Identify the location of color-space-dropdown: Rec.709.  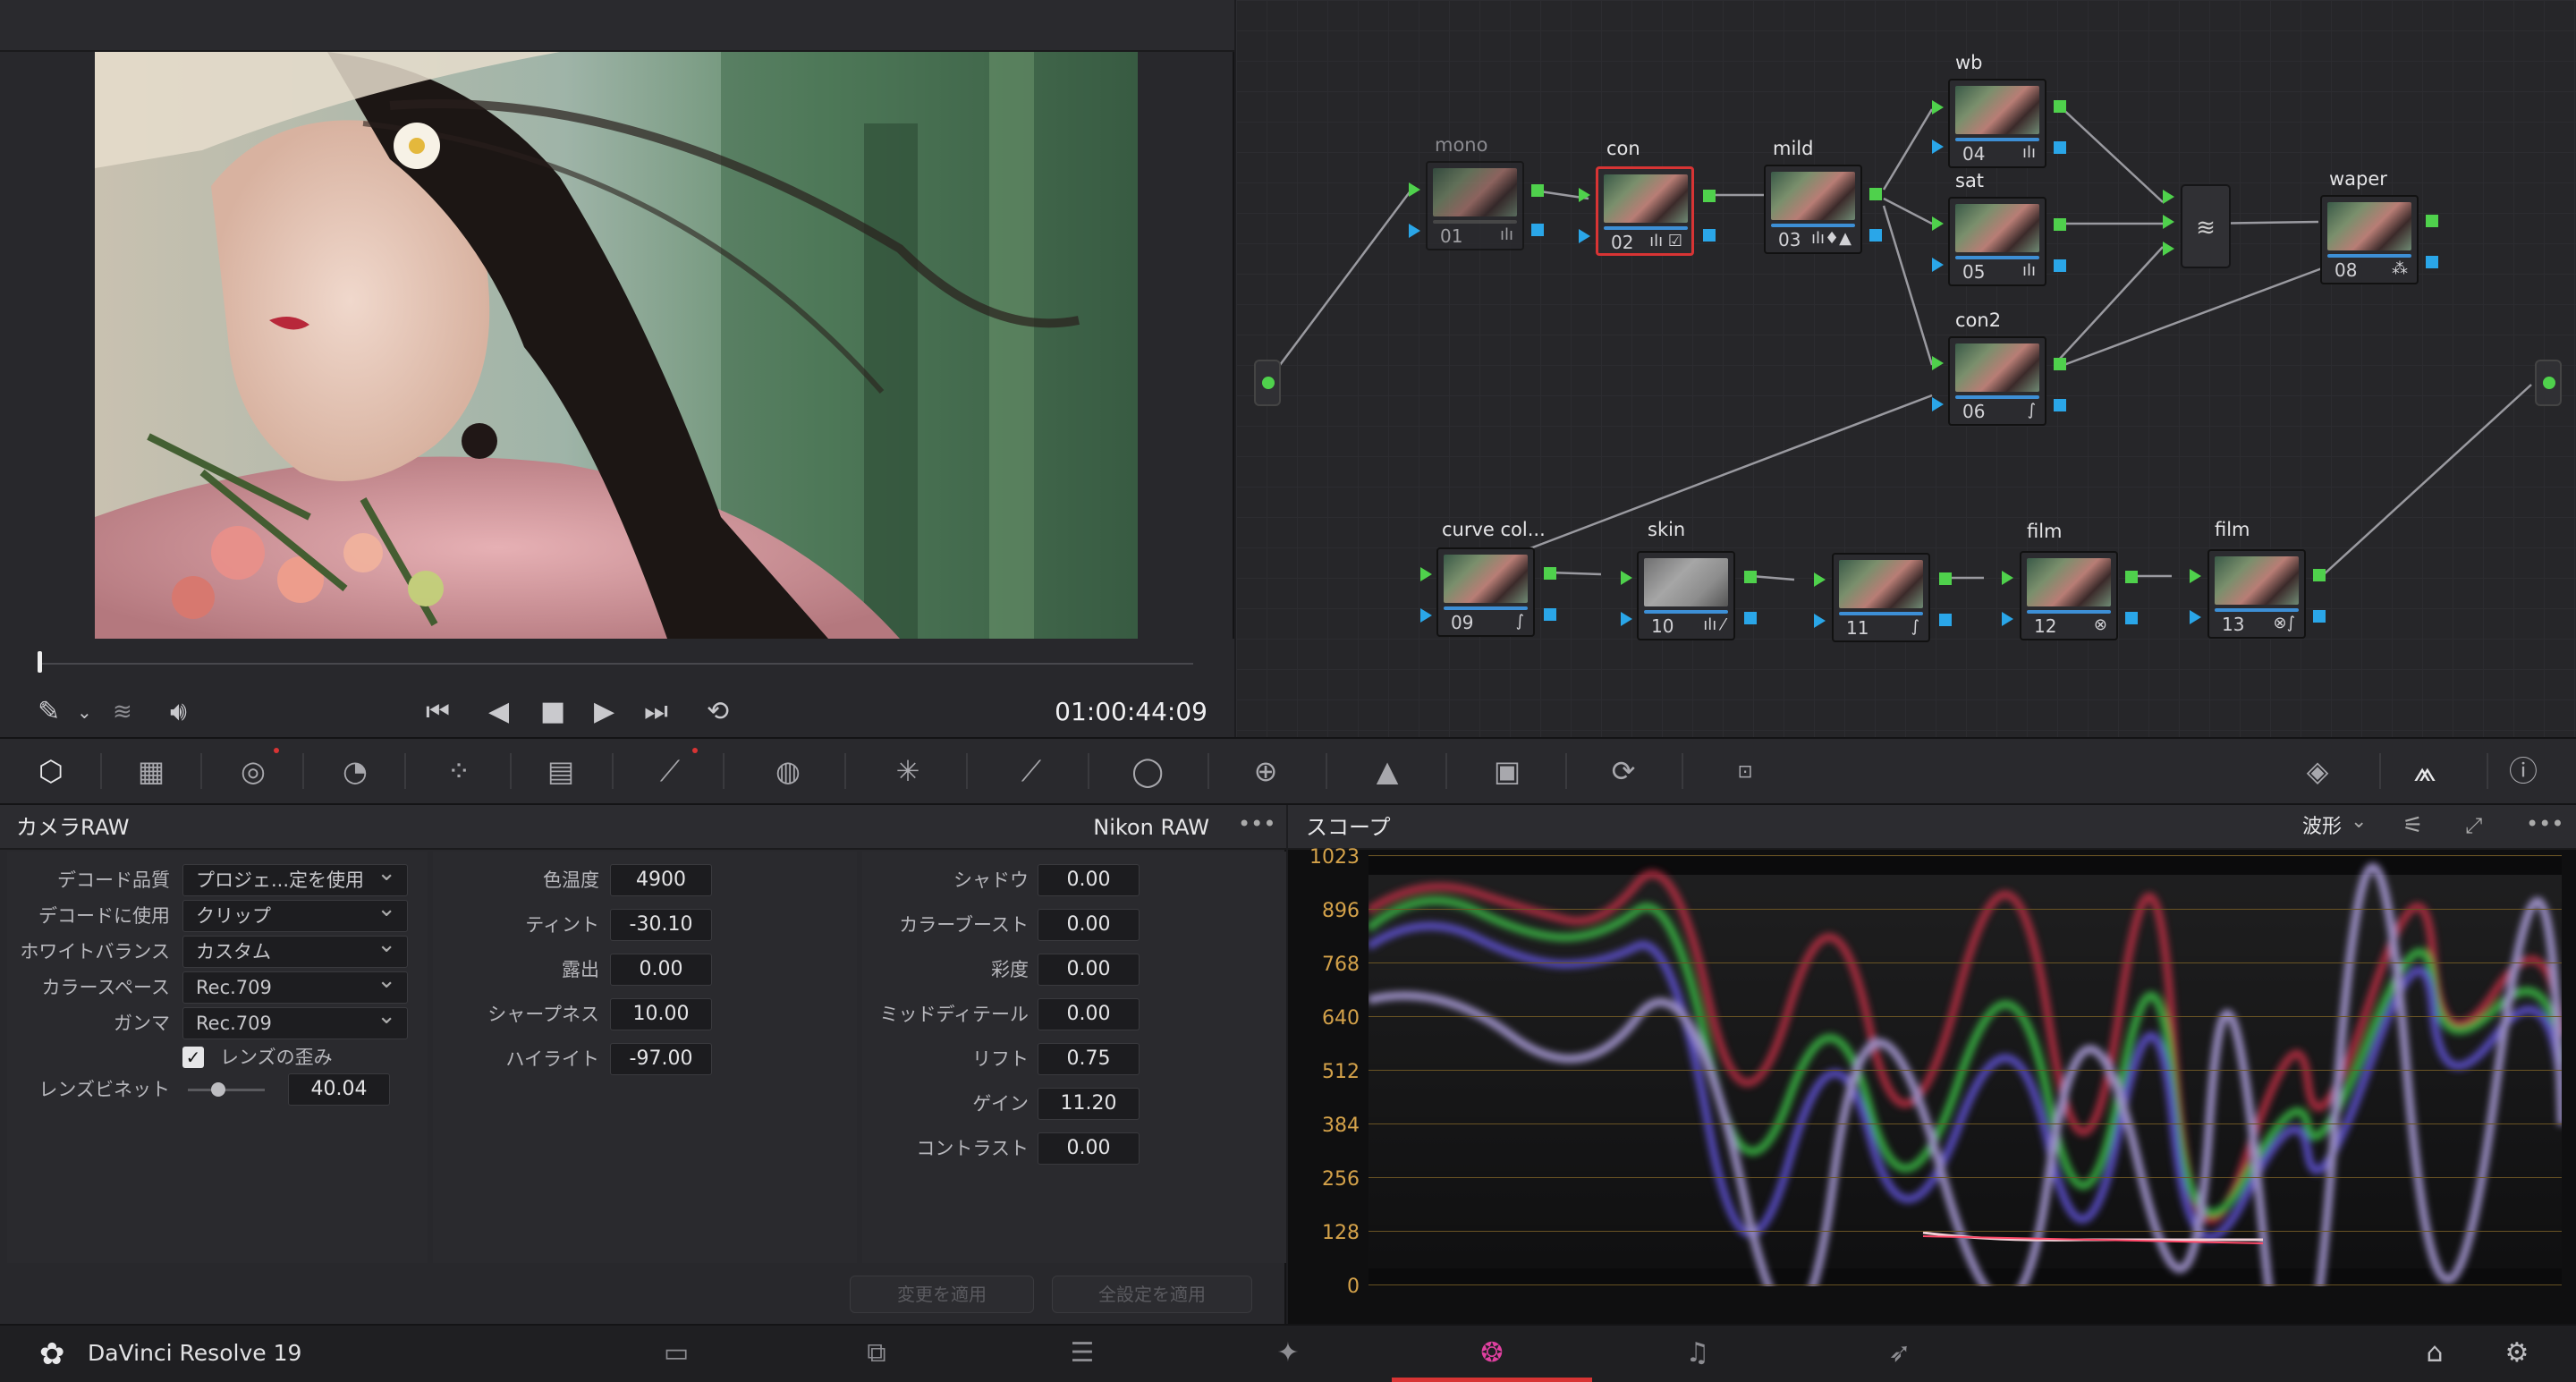
(295, 984).